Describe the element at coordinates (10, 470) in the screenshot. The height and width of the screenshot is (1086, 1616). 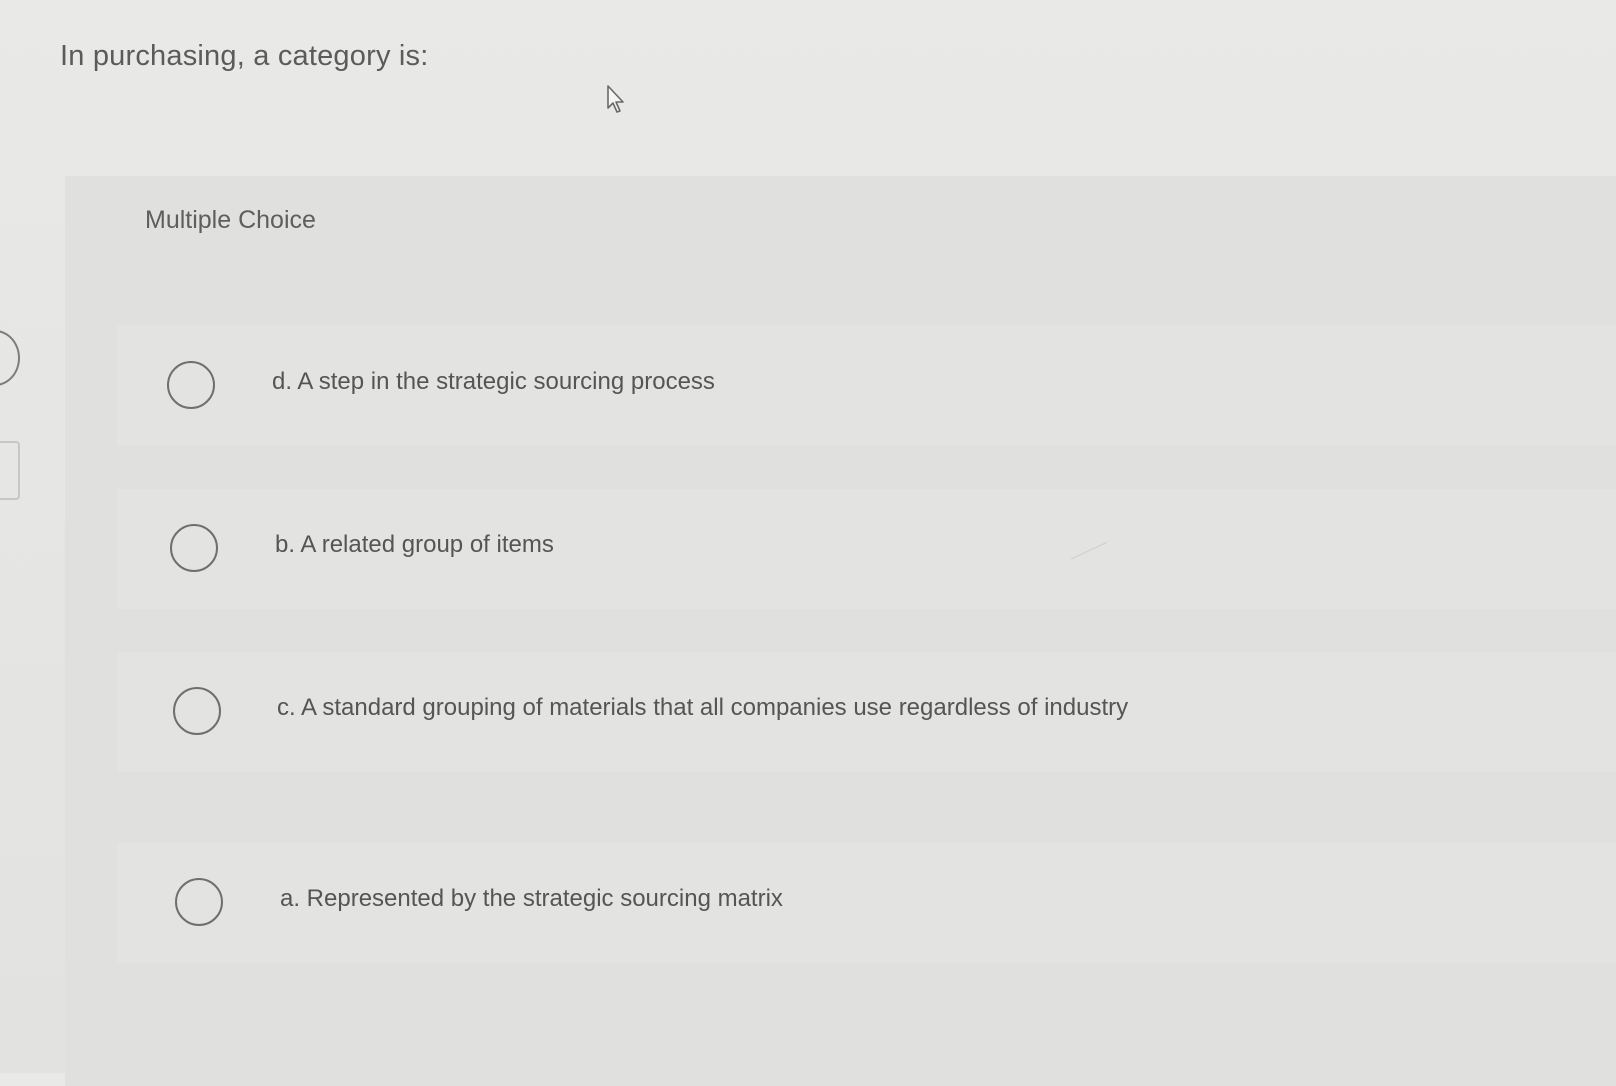
I see `side-panel-tab` at that location.